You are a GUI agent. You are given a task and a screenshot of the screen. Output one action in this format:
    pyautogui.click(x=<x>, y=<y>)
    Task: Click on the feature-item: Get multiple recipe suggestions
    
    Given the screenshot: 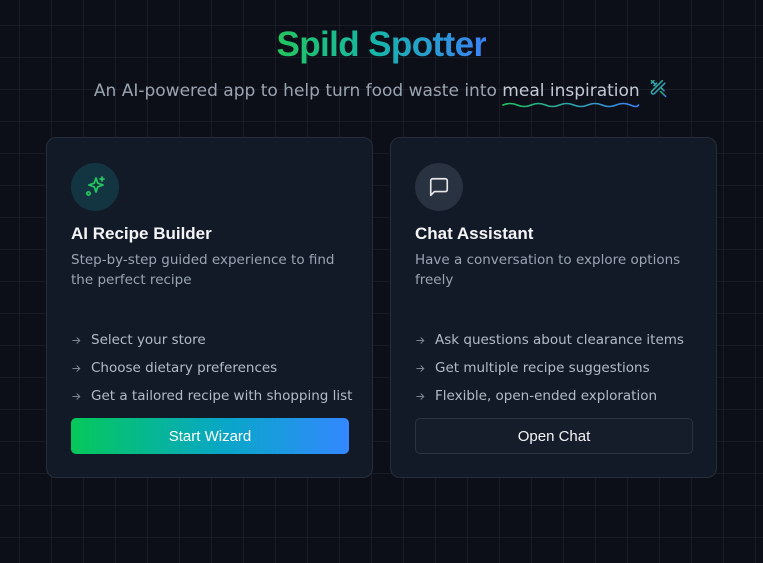 What is the action you would take?
    pyautogui.click(x=549, y=368)
    